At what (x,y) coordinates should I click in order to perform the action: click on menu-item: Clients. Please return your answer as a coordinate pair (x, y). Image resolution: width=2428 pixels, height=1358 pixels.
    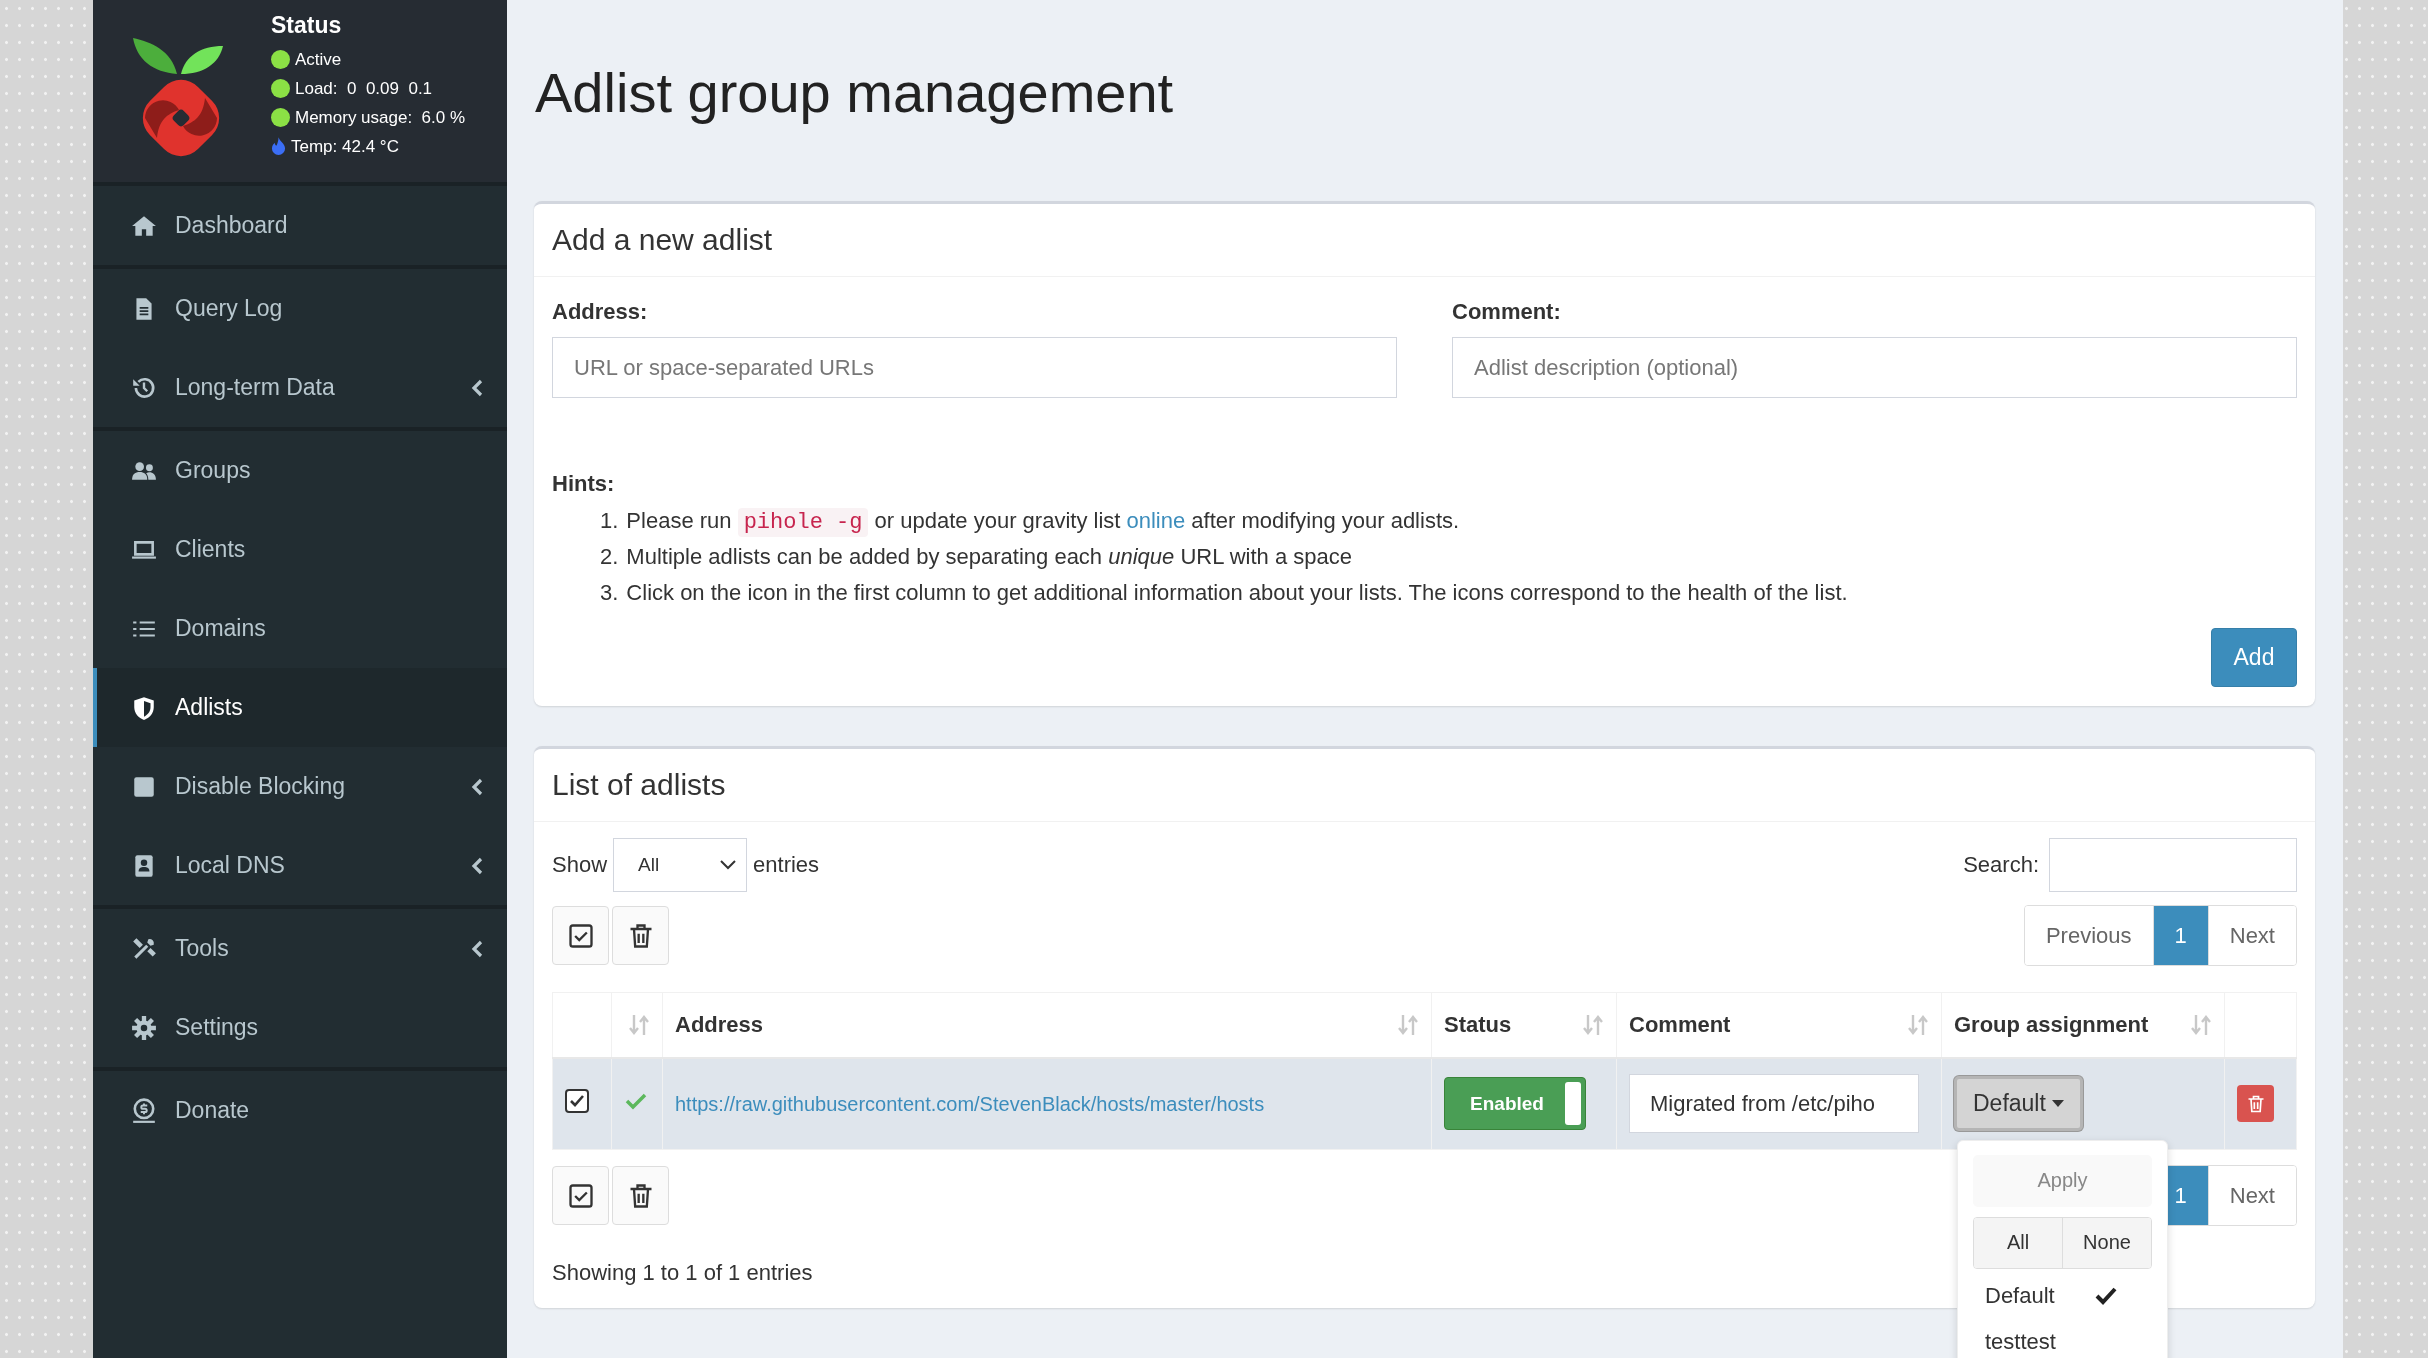
    Looking at the image, I should click on (300, 549).